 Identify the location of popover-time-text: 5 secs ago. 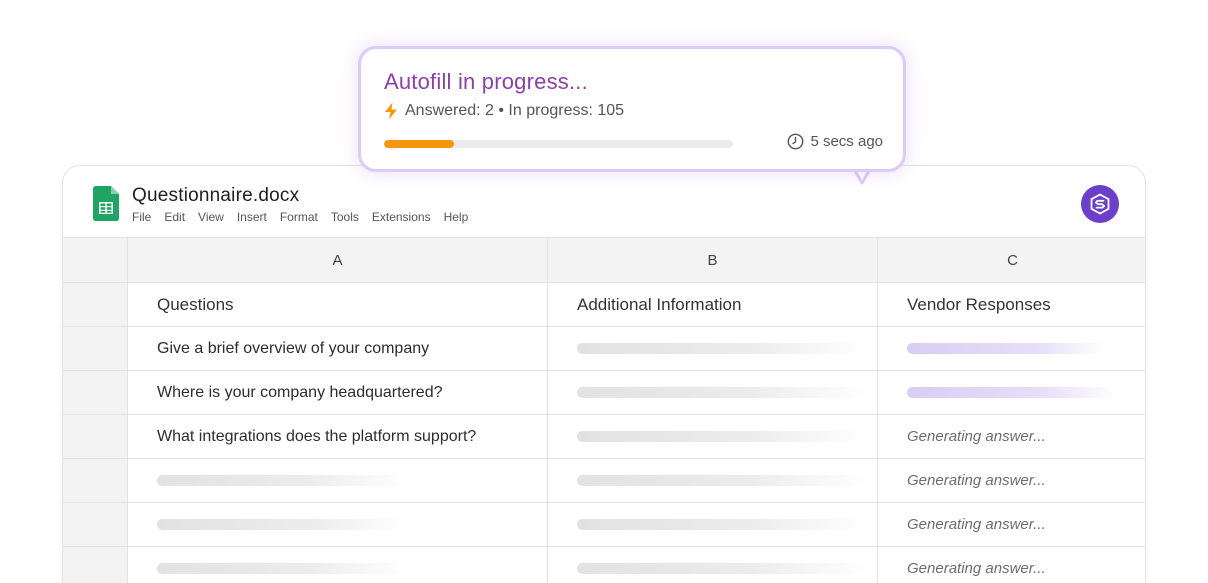
(846, 141).